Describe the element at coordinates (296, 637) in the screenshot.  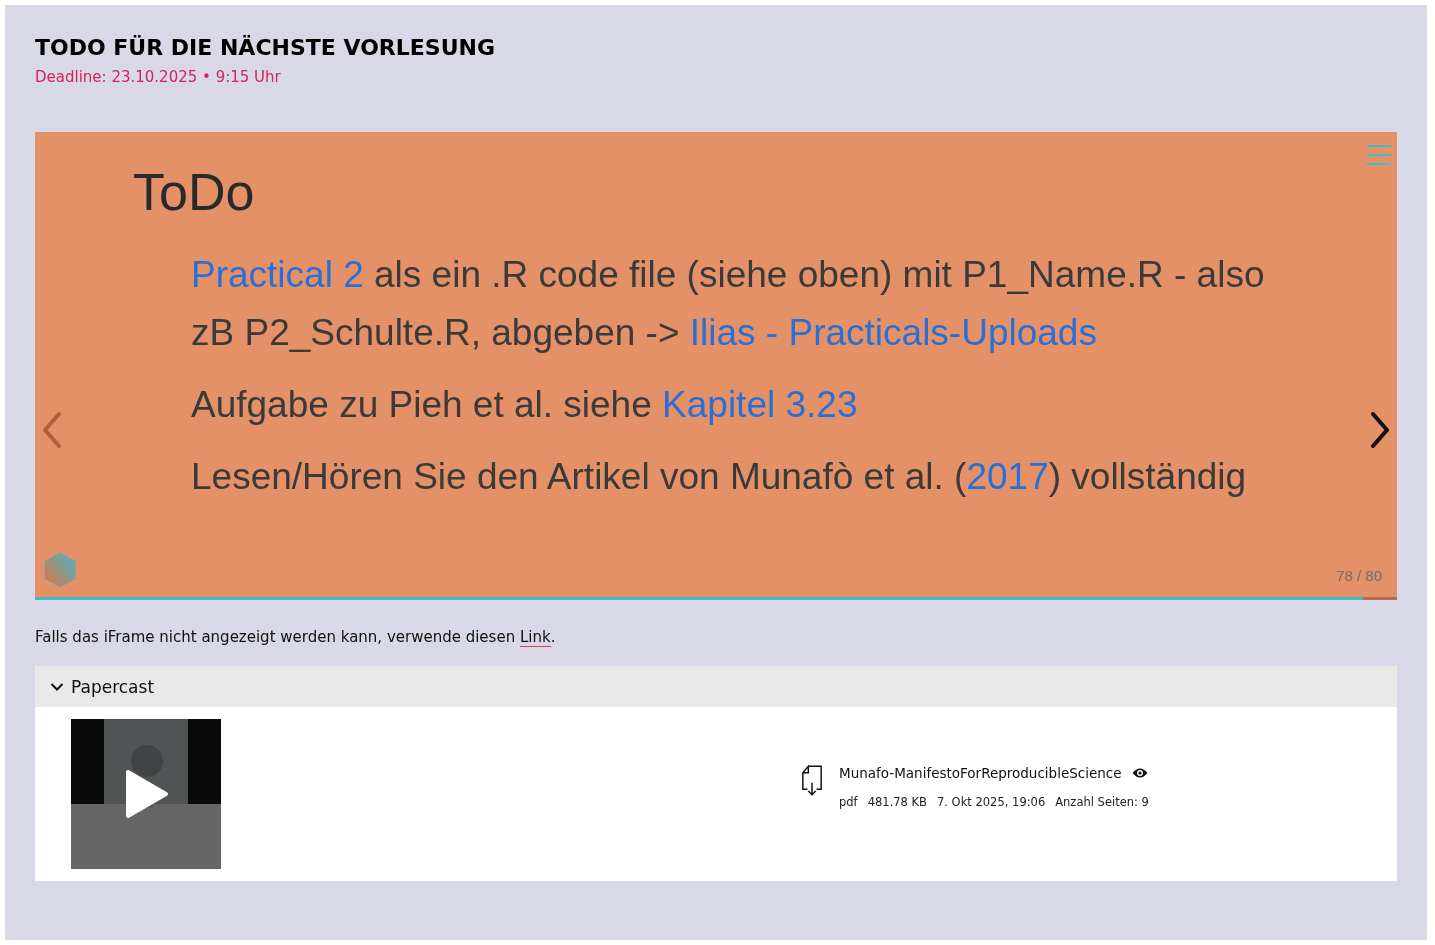
I see `fallback-text: Falls das iFrame nicht angezeigt werden kann, verwende diesen Link.` at that location.